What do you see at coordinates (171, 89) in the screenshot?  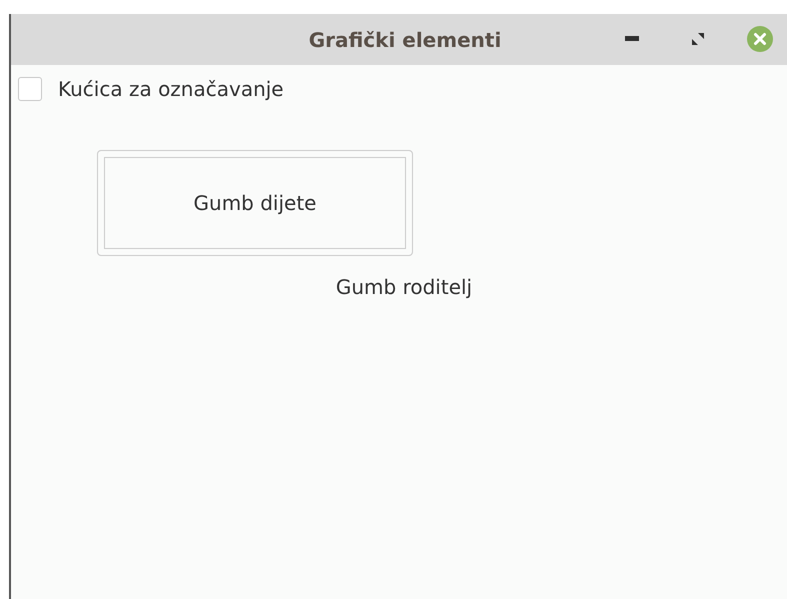 I see `checkbox-label: Kućica za označavanje` at bounding box center [171, 89].